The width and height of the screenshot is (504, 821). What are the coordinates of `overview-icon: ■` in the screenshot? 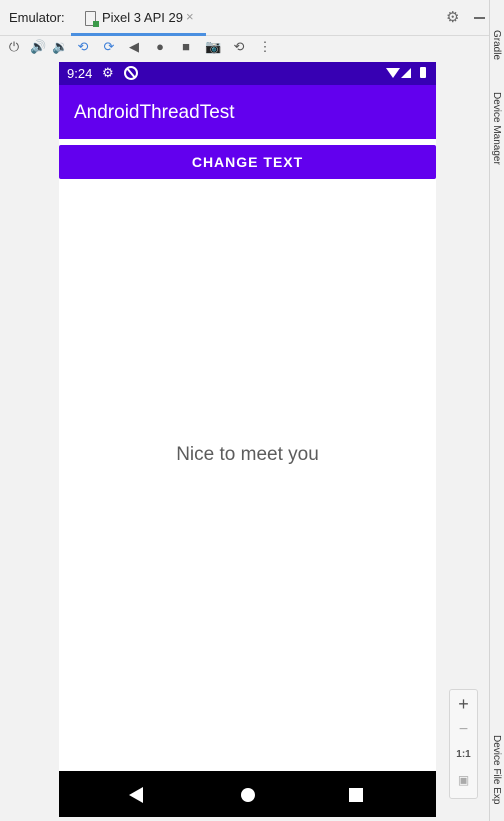 It's located at (186, 47).